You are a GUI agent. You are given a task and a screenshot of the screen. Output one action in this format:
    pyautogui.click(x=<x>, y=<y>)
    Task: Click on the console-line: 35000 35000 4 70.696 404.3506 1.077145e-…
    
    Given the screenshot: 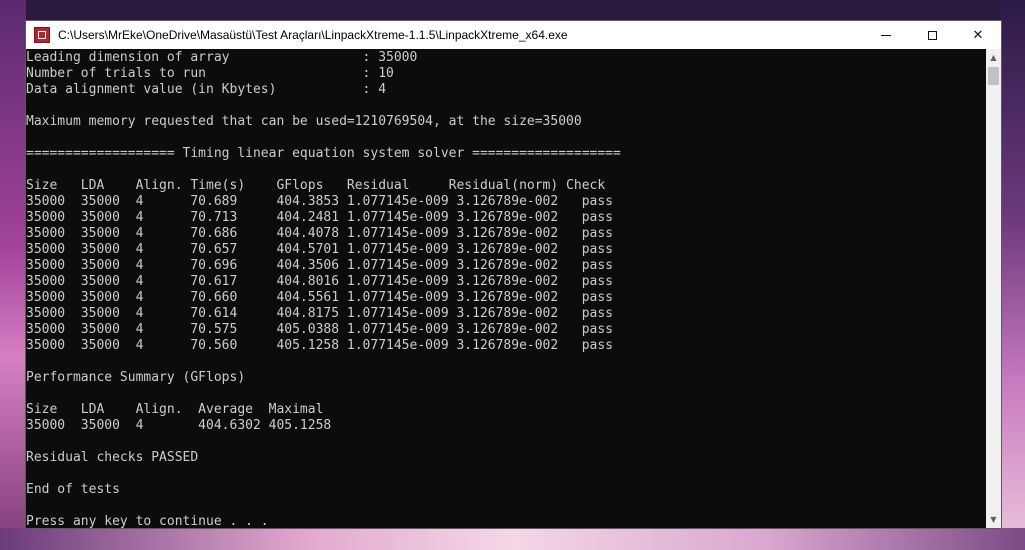 What is the action you would take?
    pyautogui.click(x=319, y=265)
    